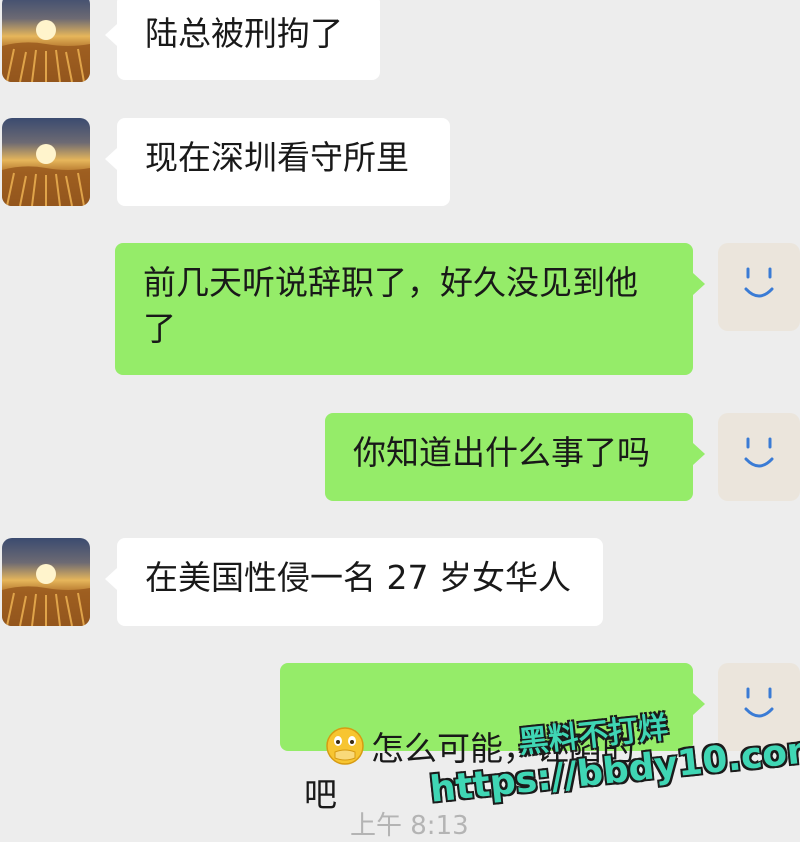  Describe the element at coordinates (277, 162) in the screenshot. I see `message-bubble-incoming: 现在深圳看守所里` at that location.